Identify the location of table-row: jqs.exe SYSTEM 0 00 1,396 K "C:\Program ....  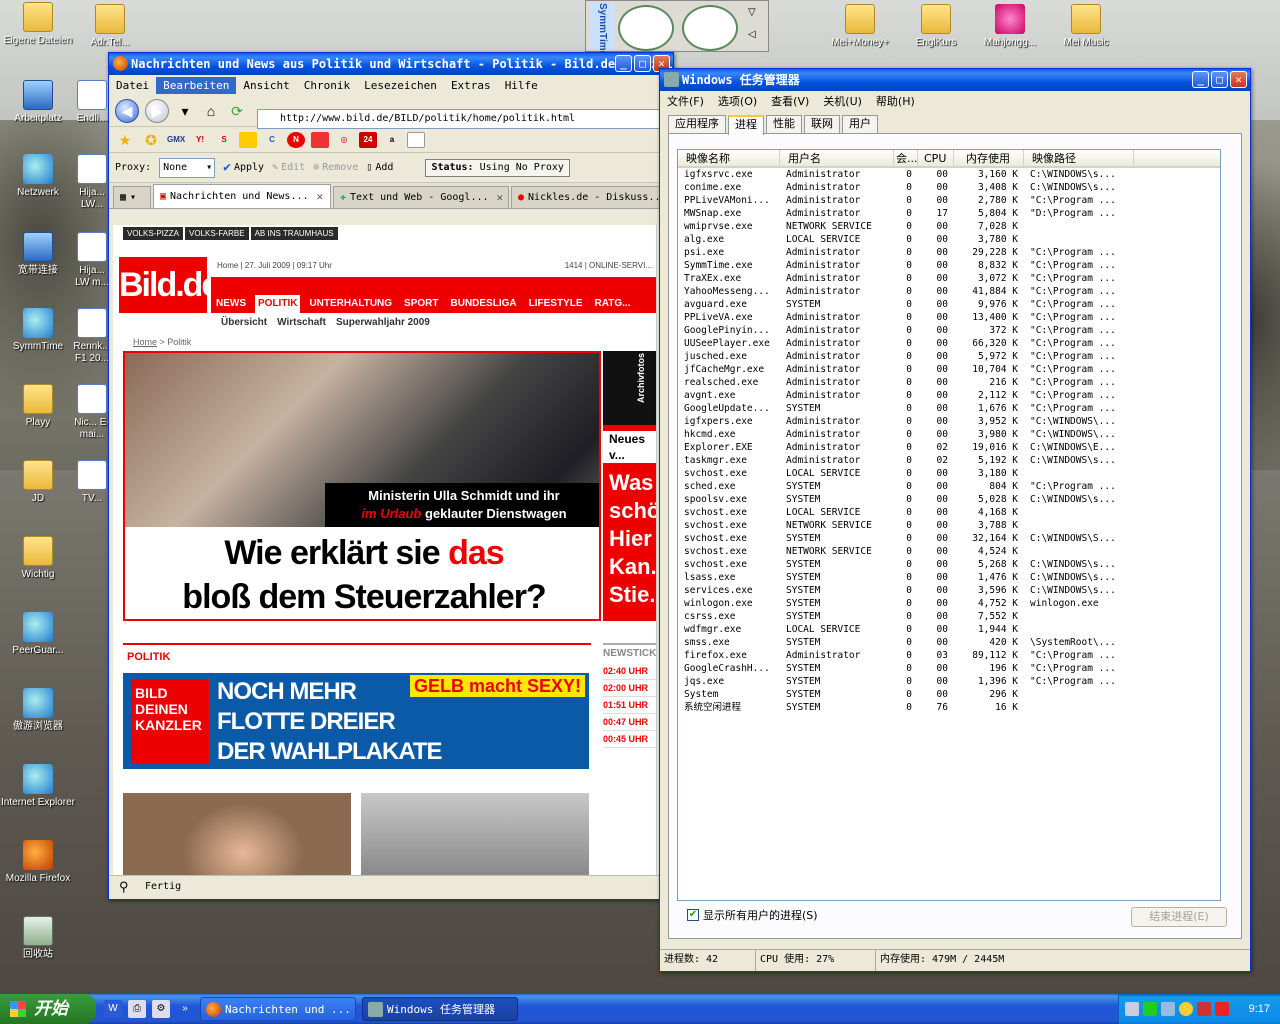
(949, 681).